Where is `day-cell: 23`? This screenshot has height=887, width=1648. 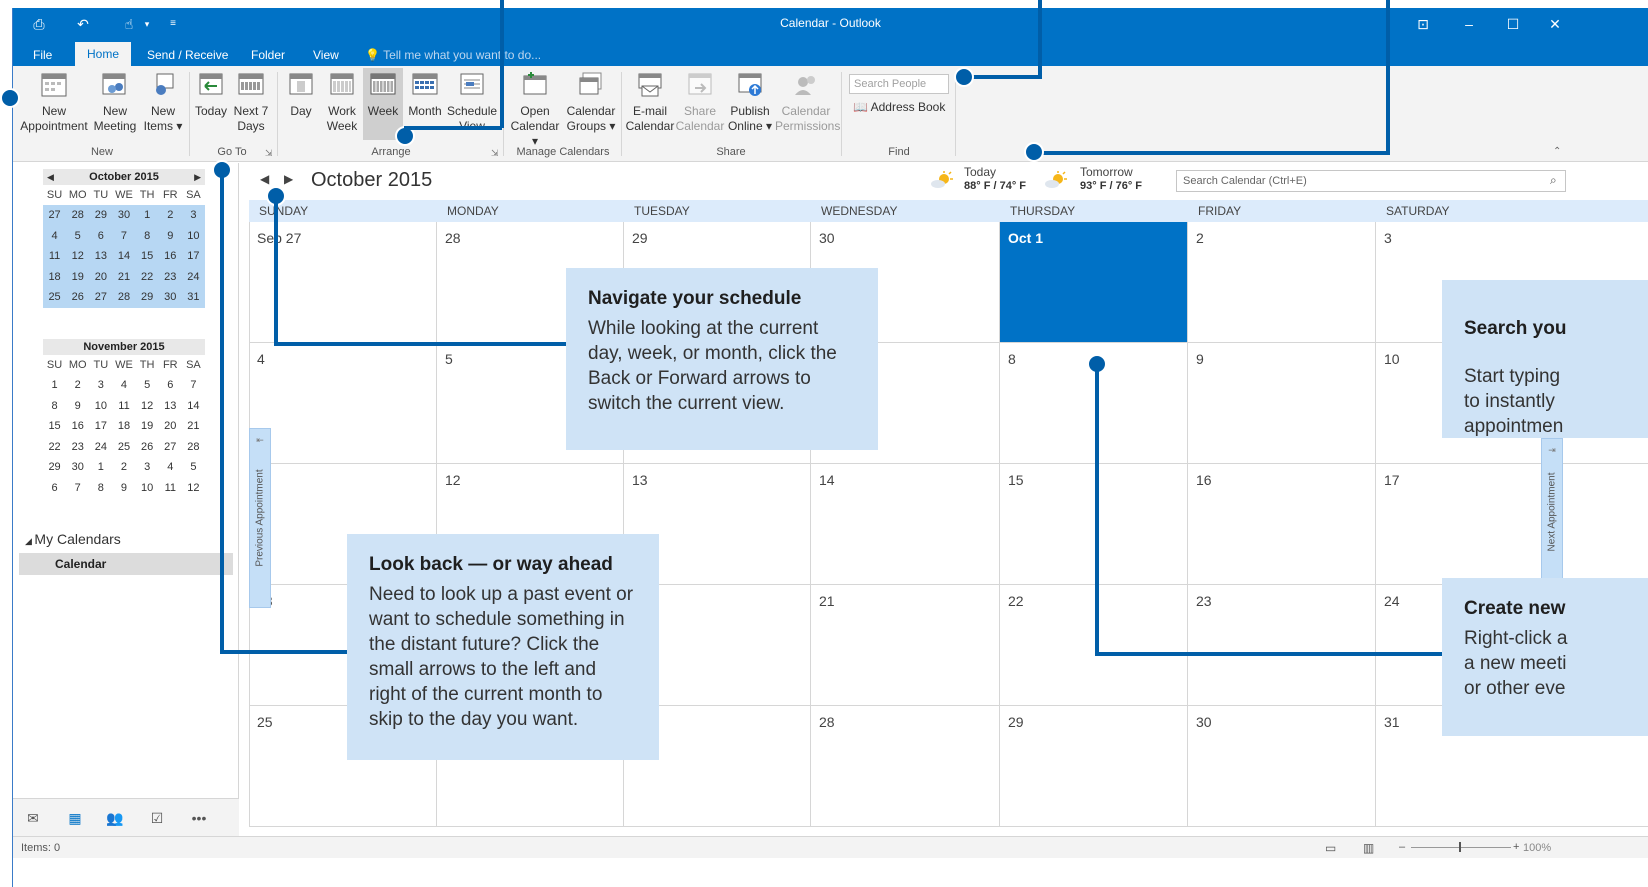 day-cell: 23 is located at coordinates (1282, 645).